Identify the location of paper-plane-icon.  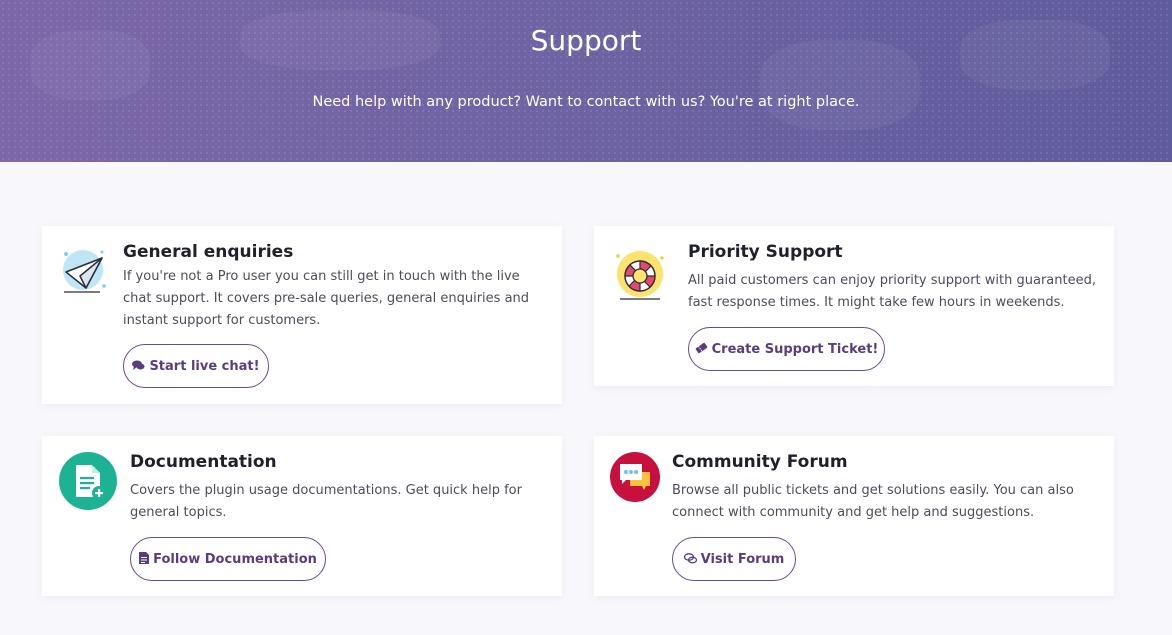
(84, 271).